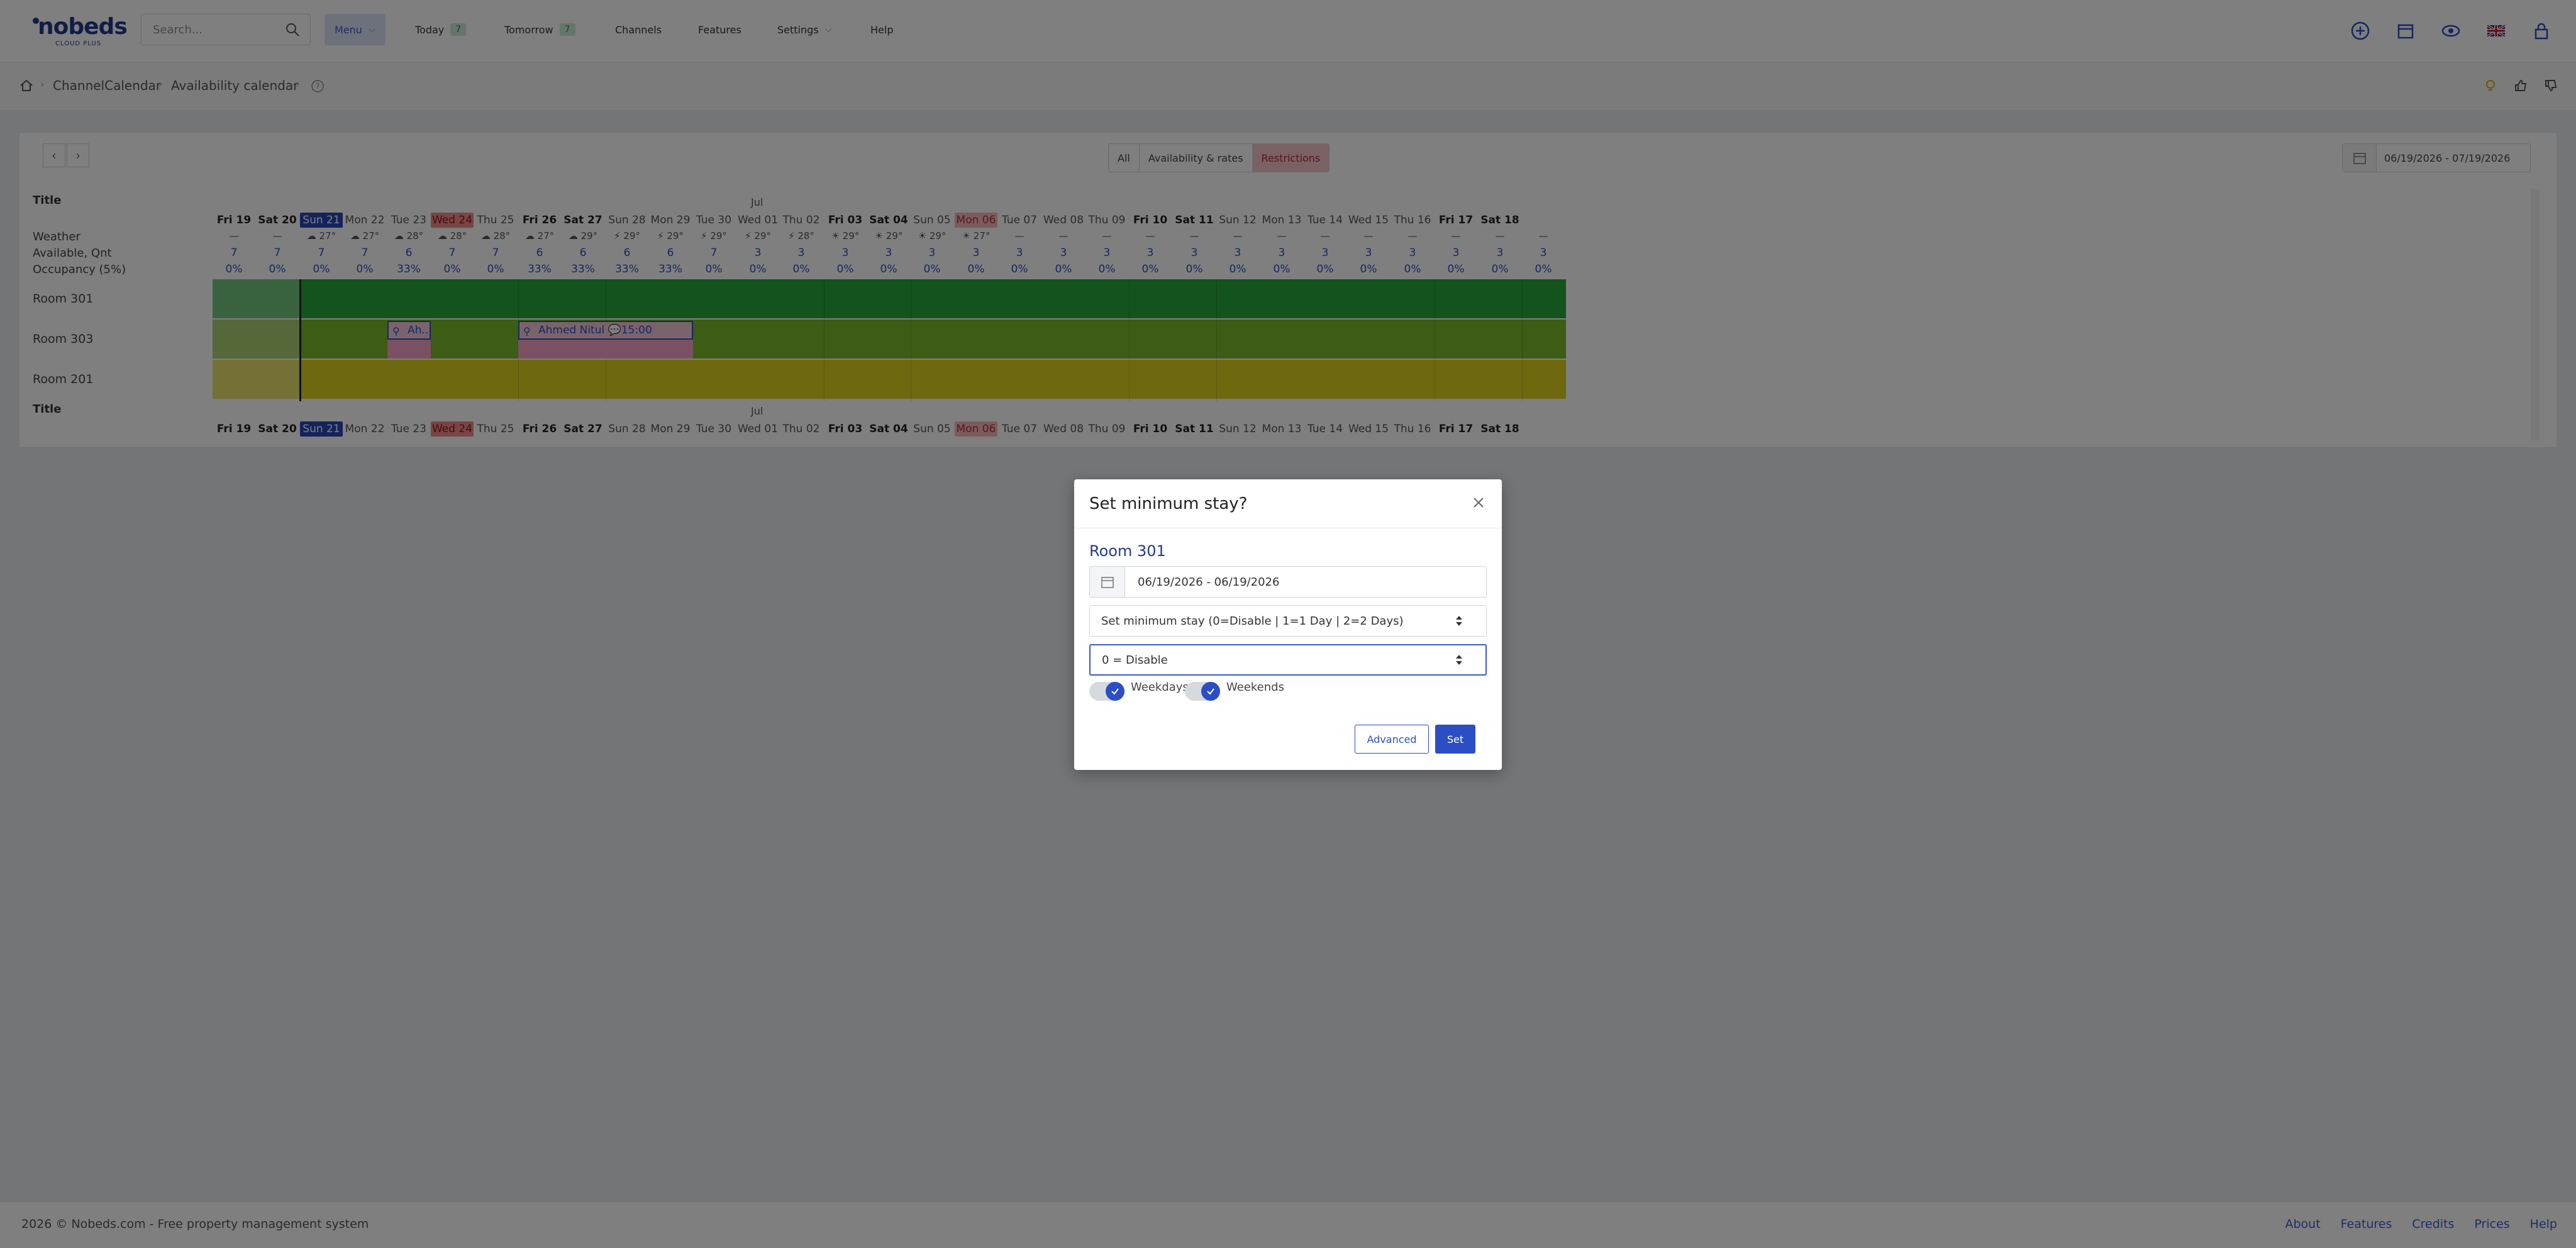  What do you see at coordinates (1127, 551) in the screenshot?
I see `dialog-room-name: Room 301` at bounding box center [1127, 551].